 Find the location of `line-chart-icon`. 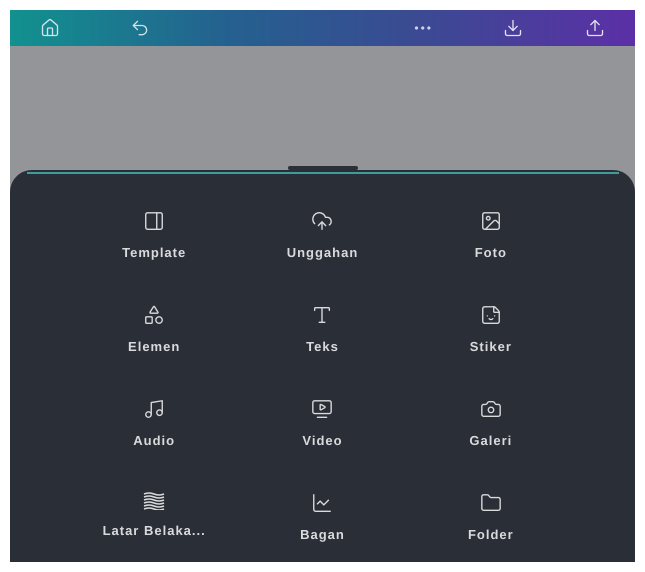

line-chart-icon is located at coordinates (322, 503).